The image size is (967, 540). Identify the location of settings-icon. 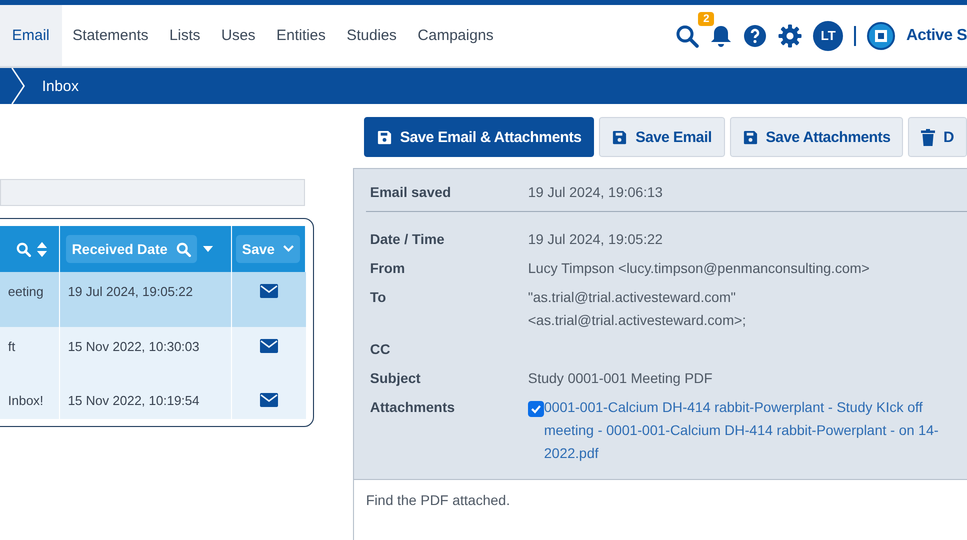
(790, 36).